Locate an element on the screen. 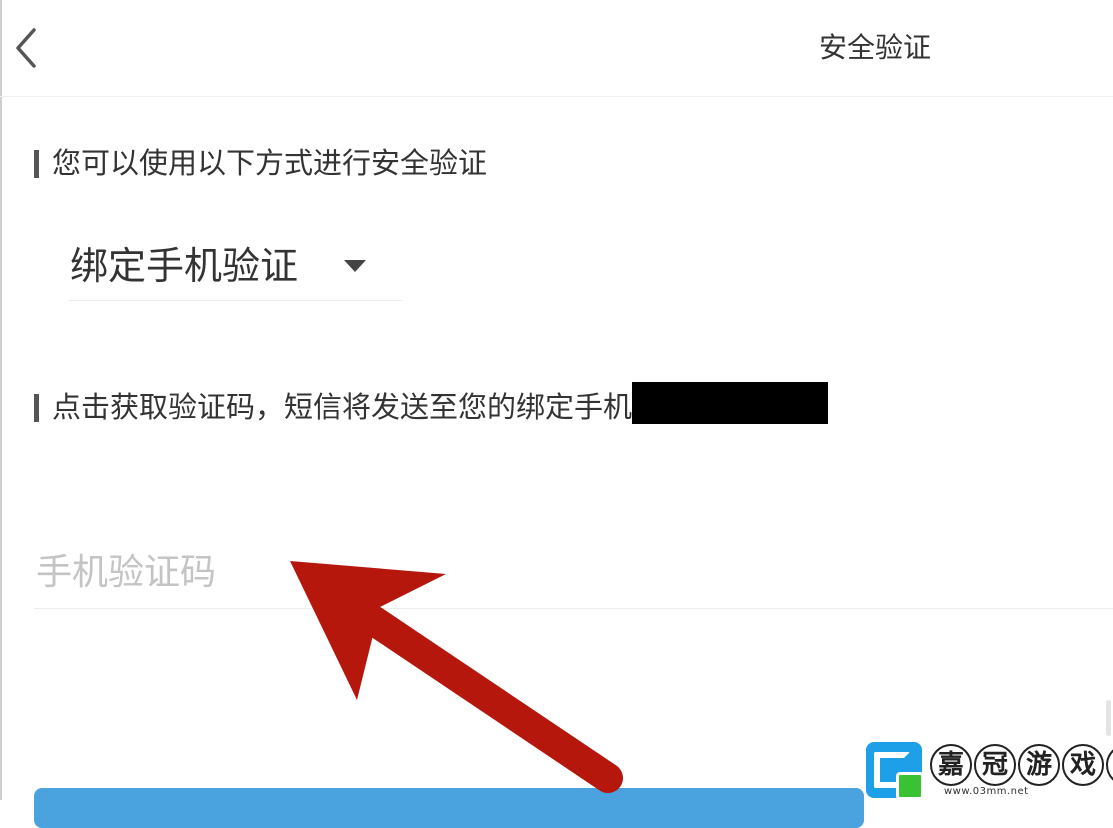  watermark-logo is located at coordinates (895, 771).